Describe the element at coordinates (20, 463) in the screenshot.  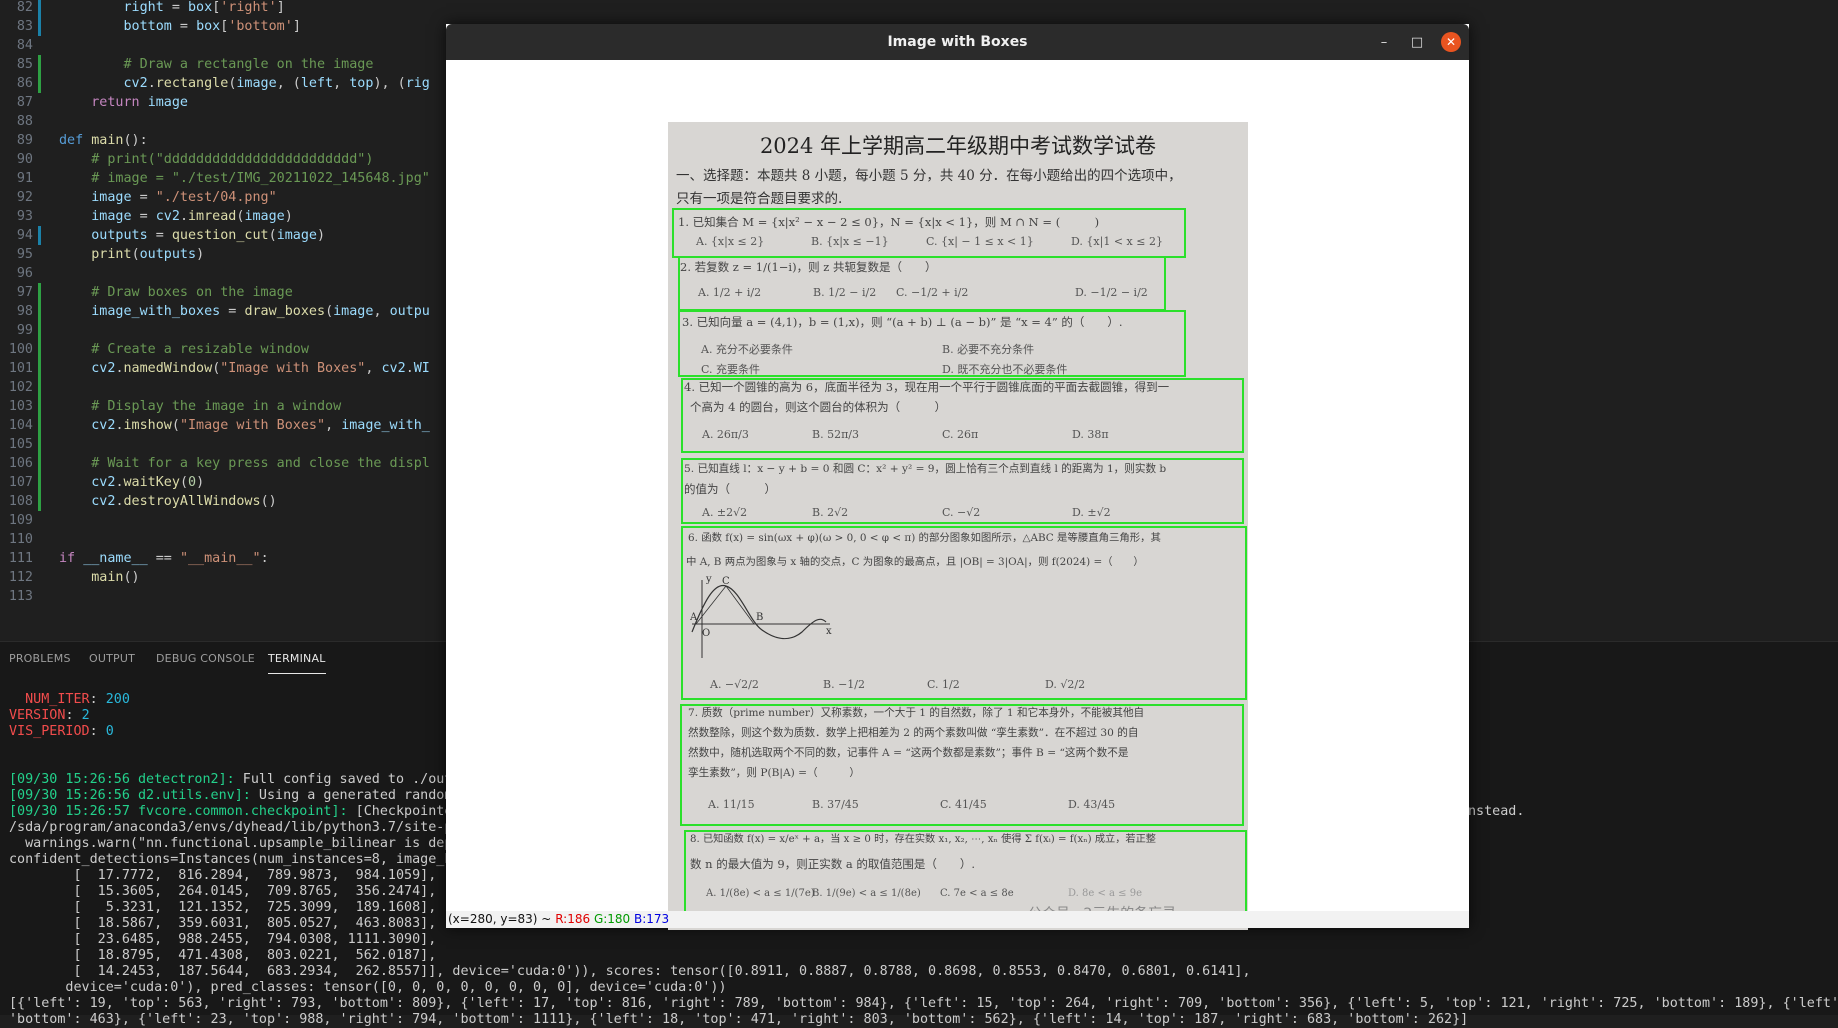
I see `line-number: 106` at that location.